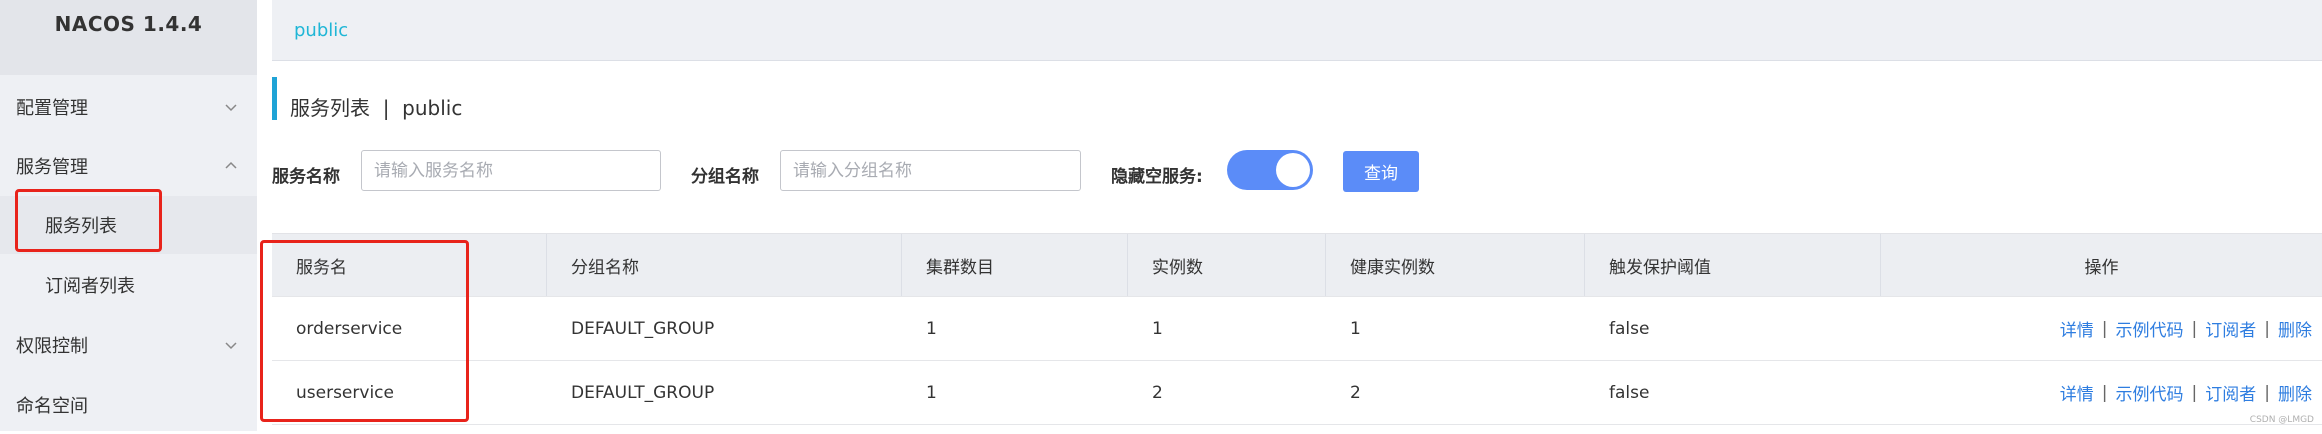 The height and width of the screenshot is (434, 2322). What do you see at coordinates (930, 170) in the screenshot?
I see `group-name-input` at bounding box center [930, 170].